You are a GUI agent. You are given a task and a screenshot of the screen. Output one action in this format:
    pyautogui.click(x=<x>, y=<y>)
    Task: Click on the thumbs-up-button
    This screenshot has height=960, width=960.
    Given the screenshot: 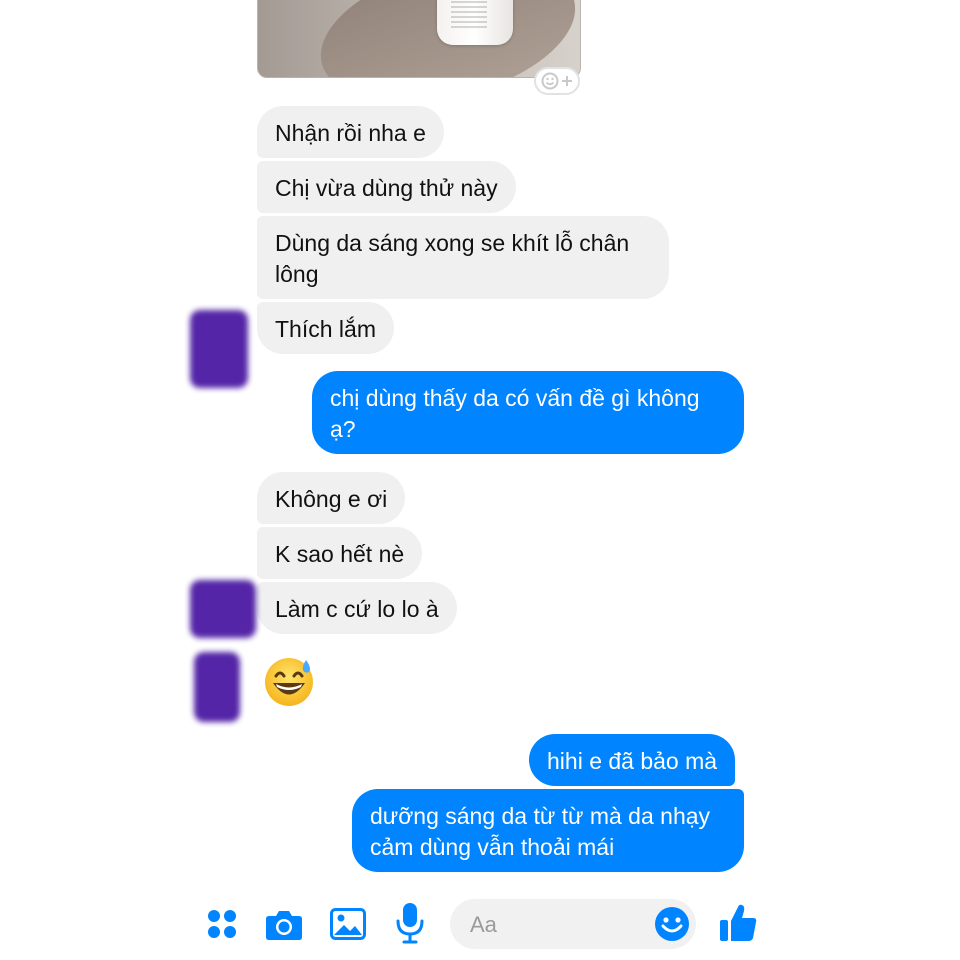 What is the action you would take?
    pyautogui.click(x=738, y=923)
    